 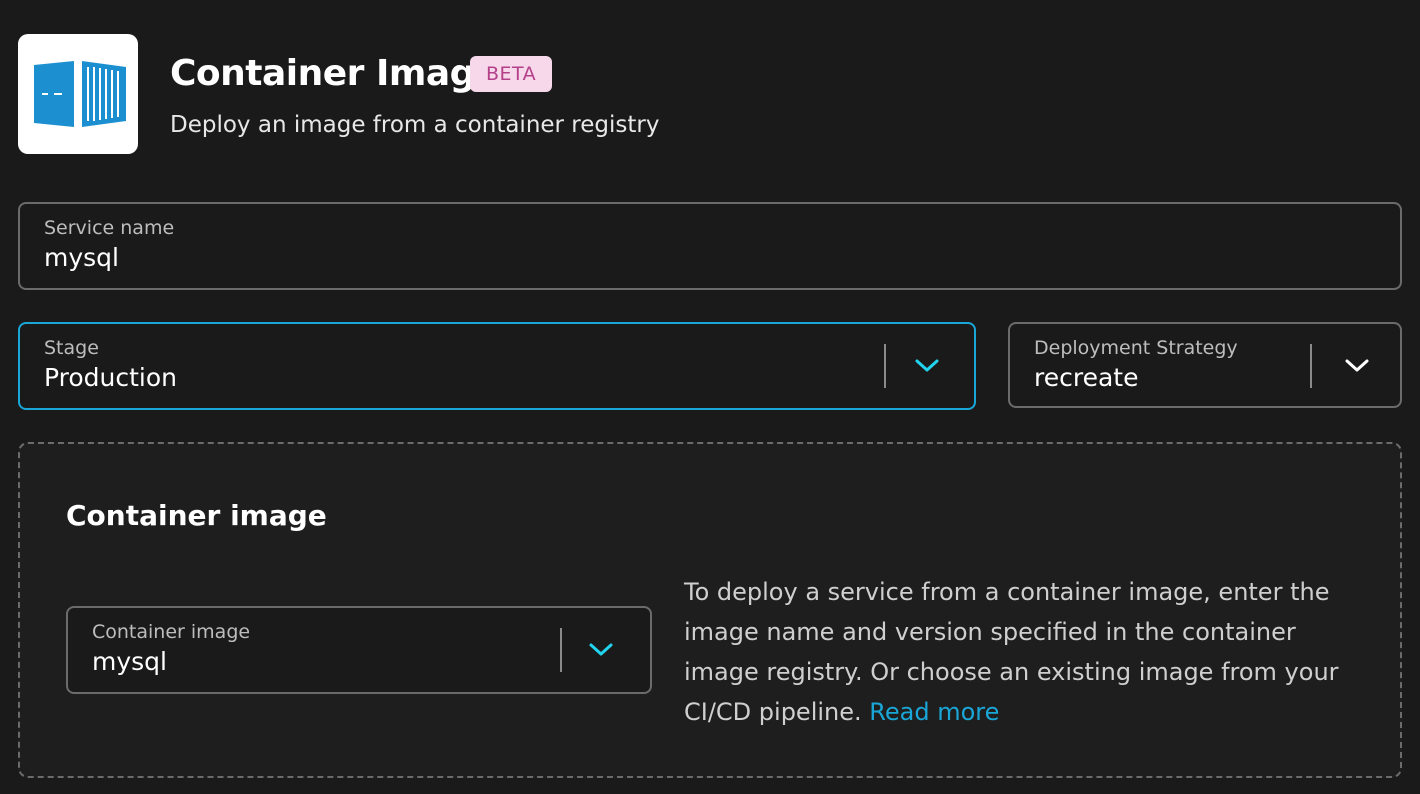 What do you see at coordinates (511, 74) in the screenshot?
I see `beta-badge: BETA` at bounding box center [511, 74].